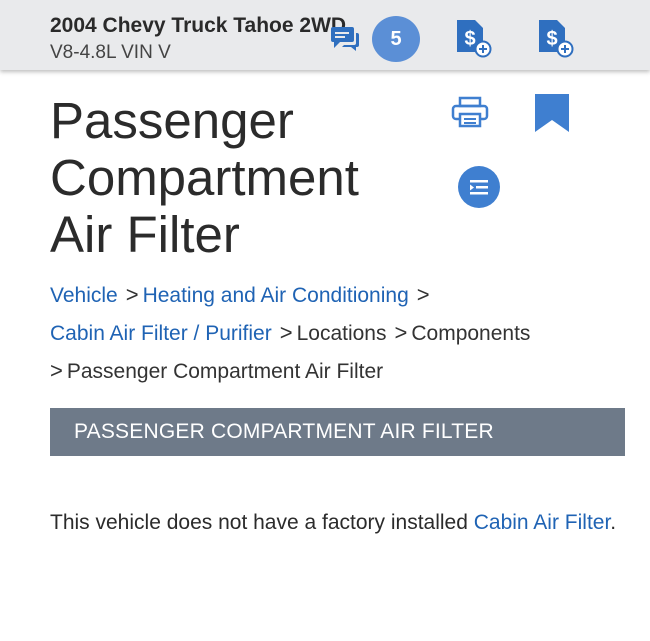  Describe the element at coordinates (84, 295) in the screenshot. I see `breadcrumb-vehicle: Vehicle` at that location.